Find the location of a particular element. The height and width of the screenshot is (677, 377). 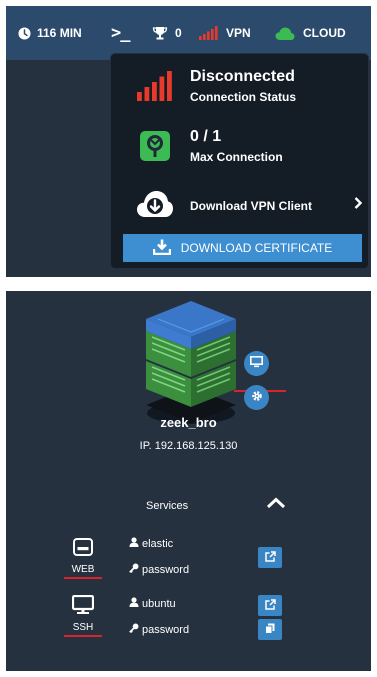

web-server-icon is located at coordinates (83, 547).